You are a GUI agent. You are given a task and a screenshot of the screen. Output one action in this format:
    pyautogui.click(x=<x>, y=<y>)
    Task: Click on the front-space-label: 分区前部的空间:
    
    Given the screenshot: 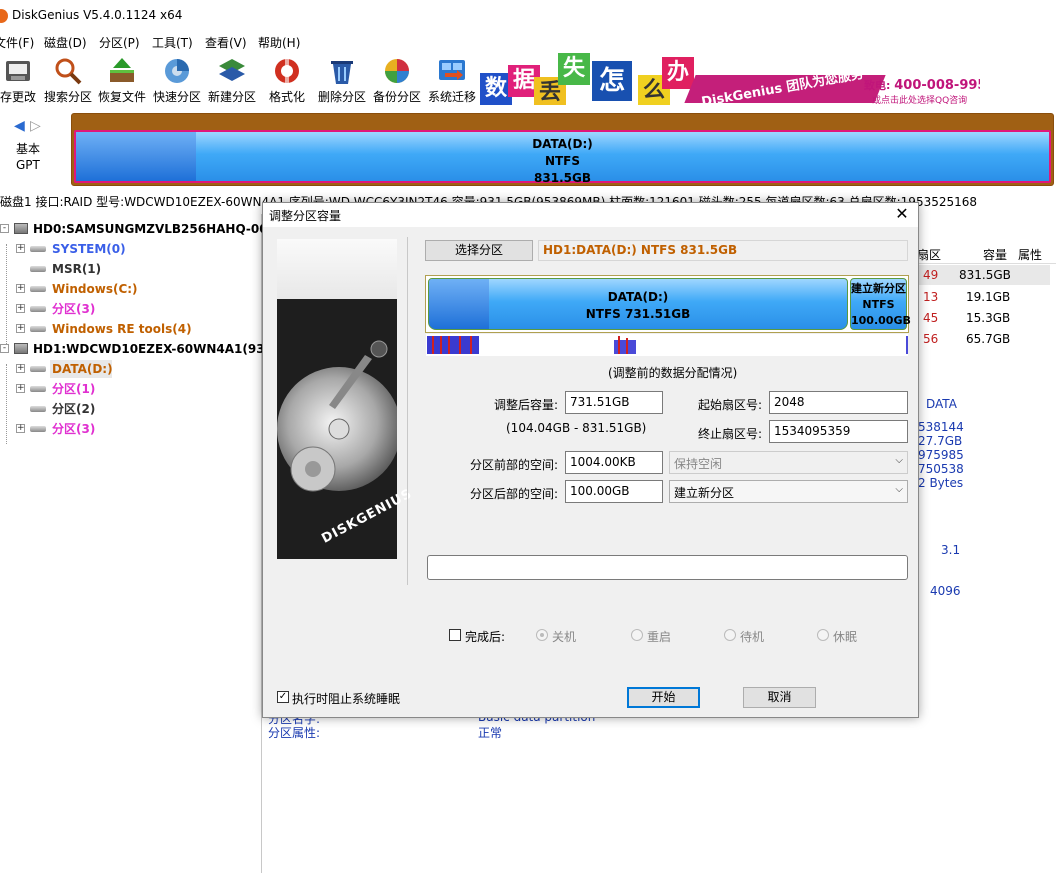 What is the action you would take?
    pyautogui.click(x=514, y=465)
    